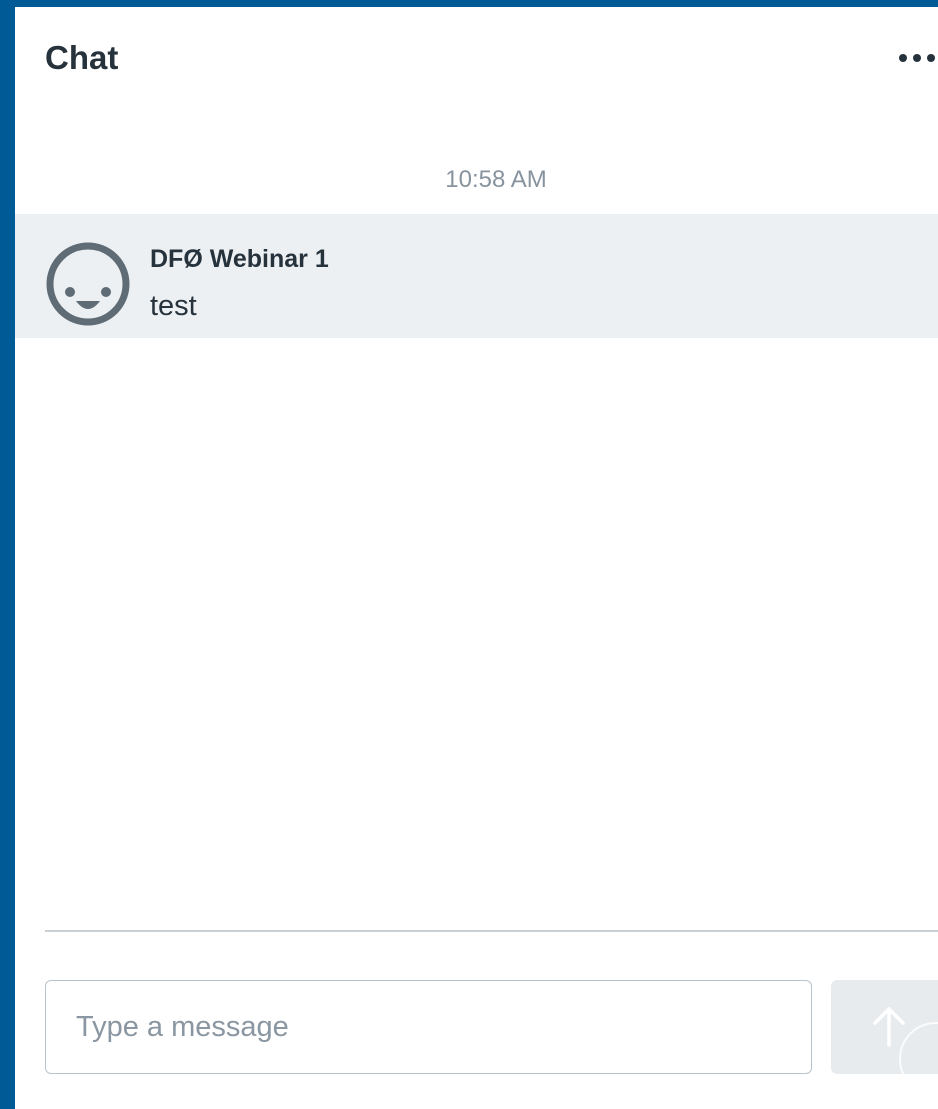  What do you see at coordinates (239, 259) in the screenshot?
I see `message-sender: DFØ Webinar 1` at bounding box center [239, 259].